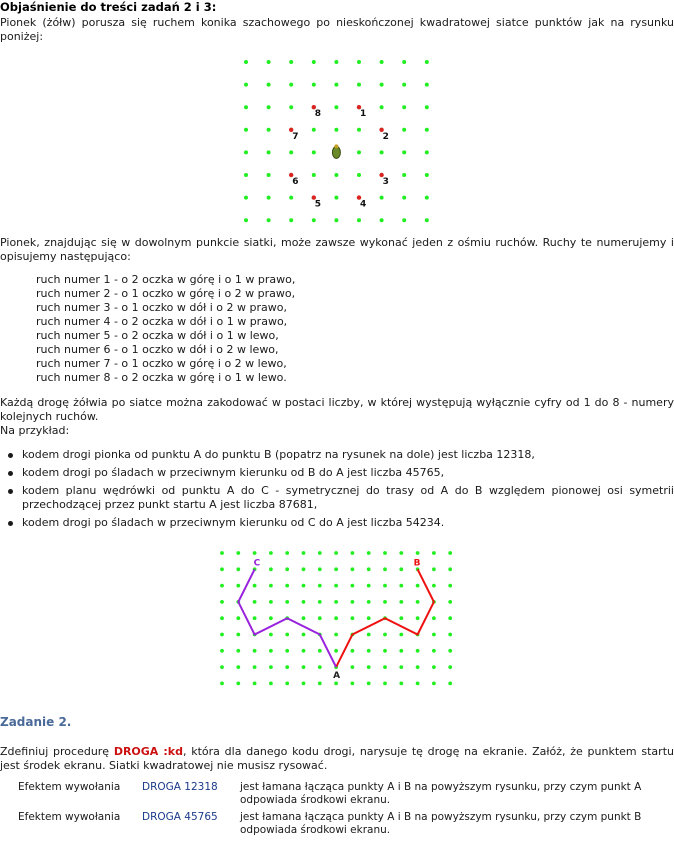 This screenshot has height=842, width=674. What do you see at coordinates (148, 751) in the screenshot?
I see `procedure-keyword: DROGA :kd` at bounding box center [148, 751].